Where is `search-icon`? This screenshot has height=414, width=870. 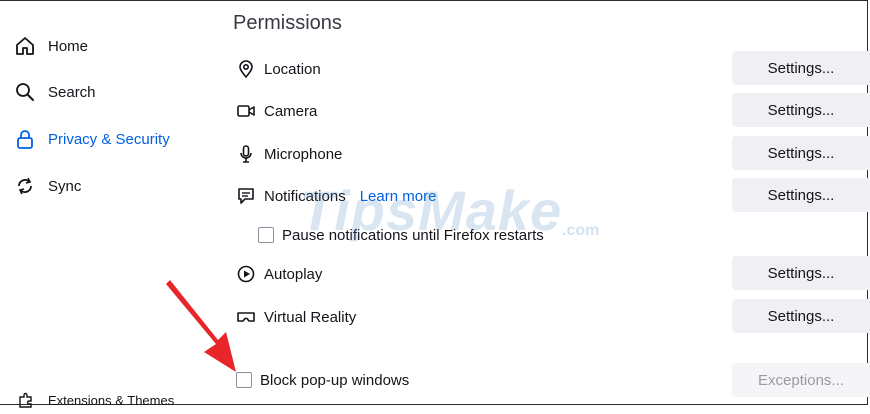
search-icon is located at coordinates (25, 92).